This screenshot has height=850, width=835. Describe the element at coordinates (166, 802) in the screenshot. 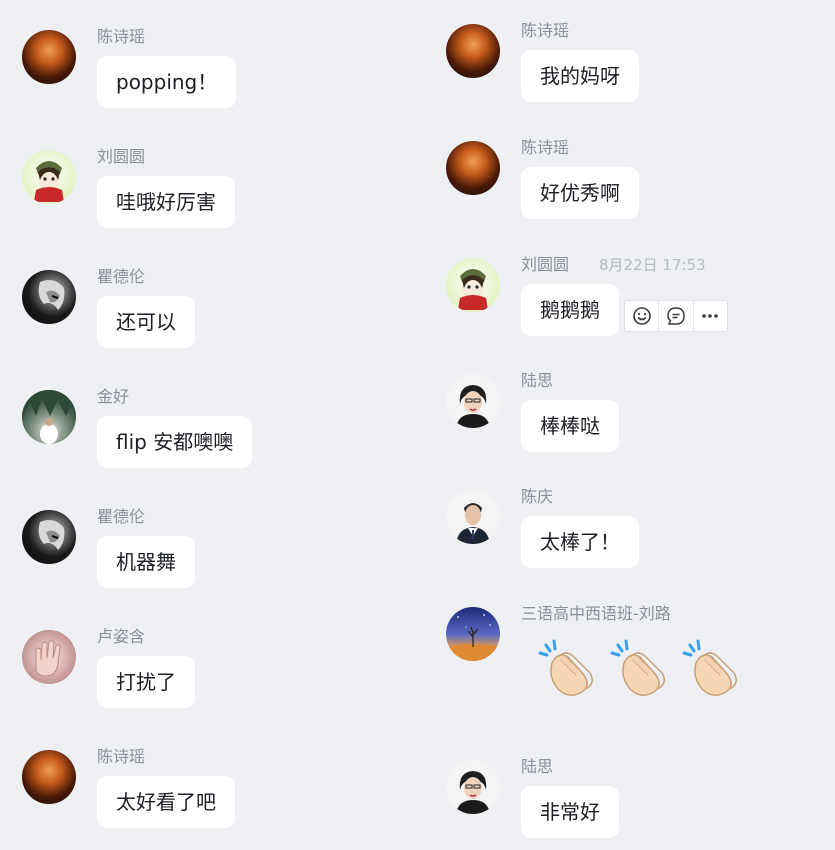

I see `message-bubble: 太好看了吧` at that location.